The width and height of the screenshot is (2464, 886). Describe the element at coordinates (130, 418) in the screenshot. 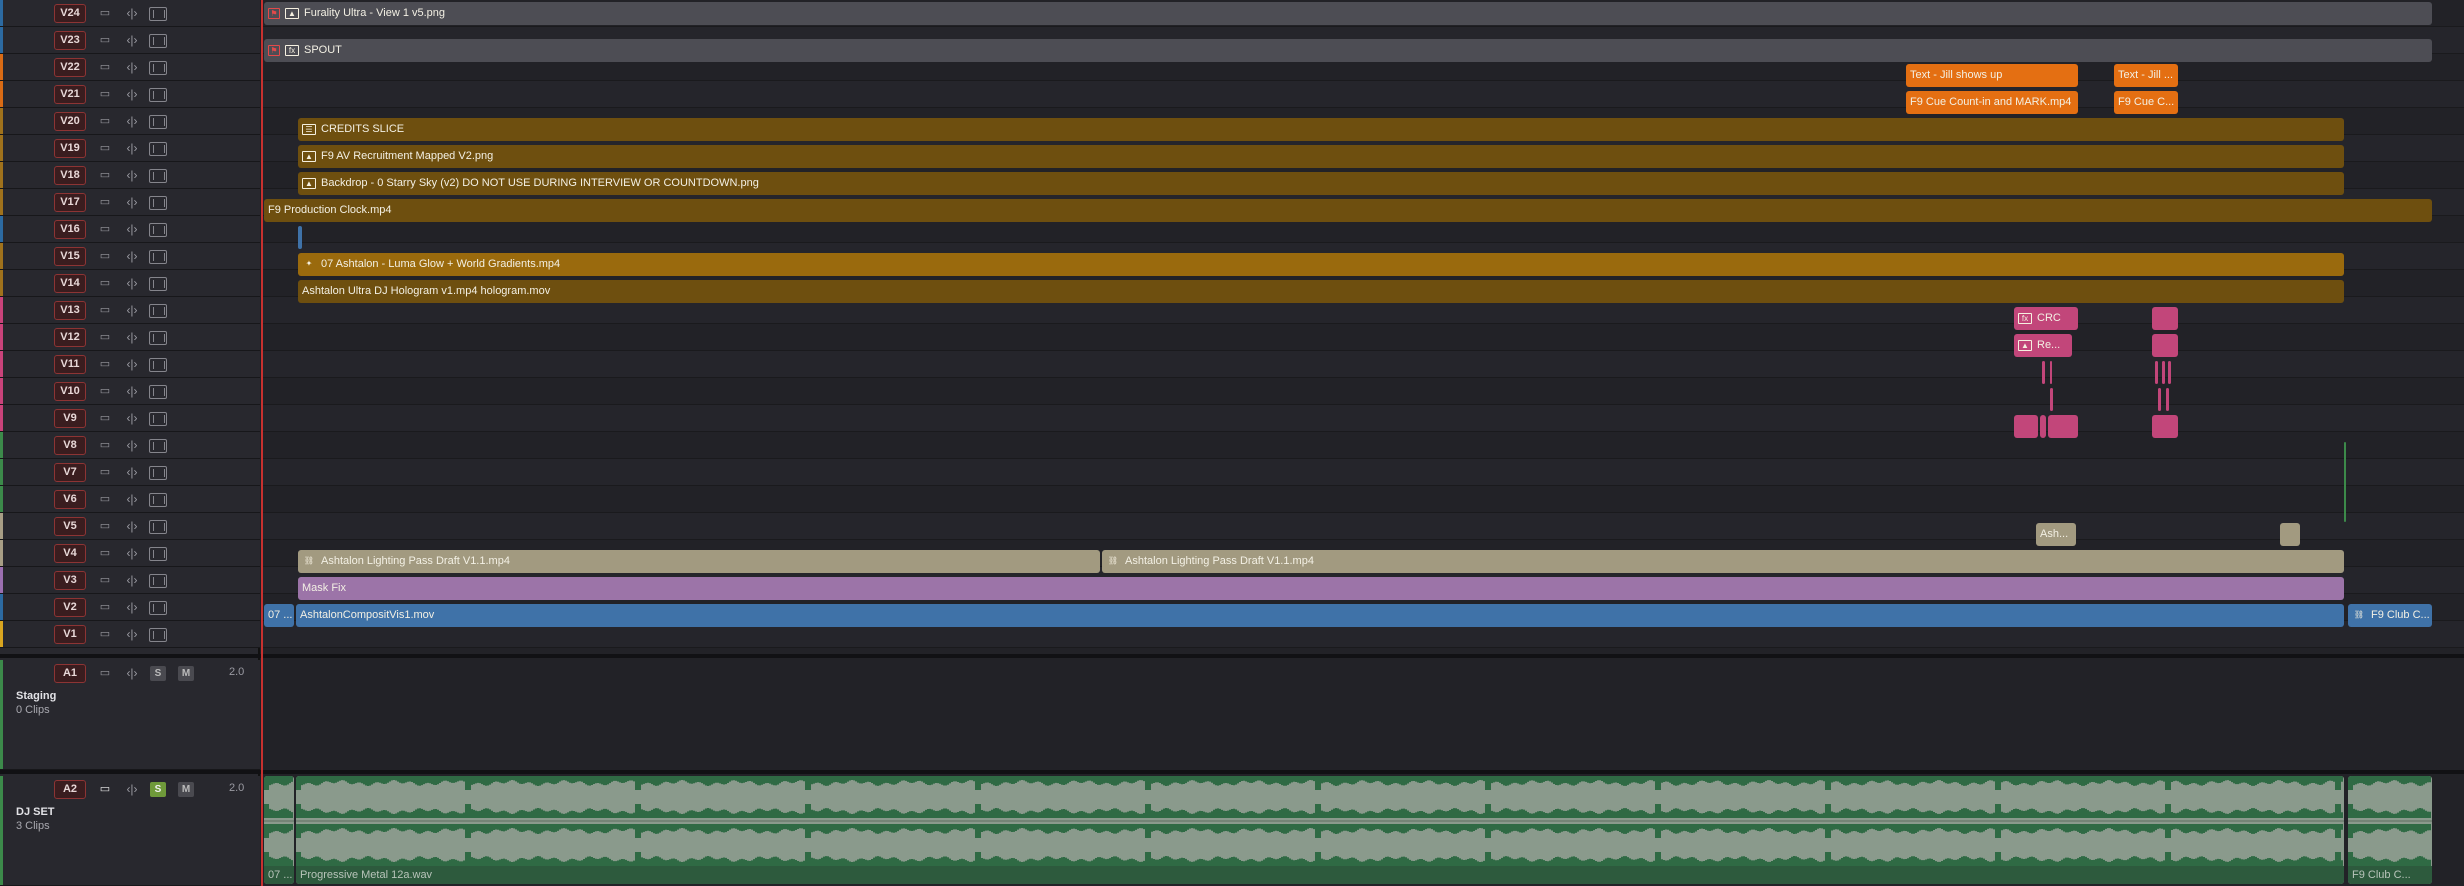

I see `track-header-v9: V9 ▭ ‹|›` at that location.